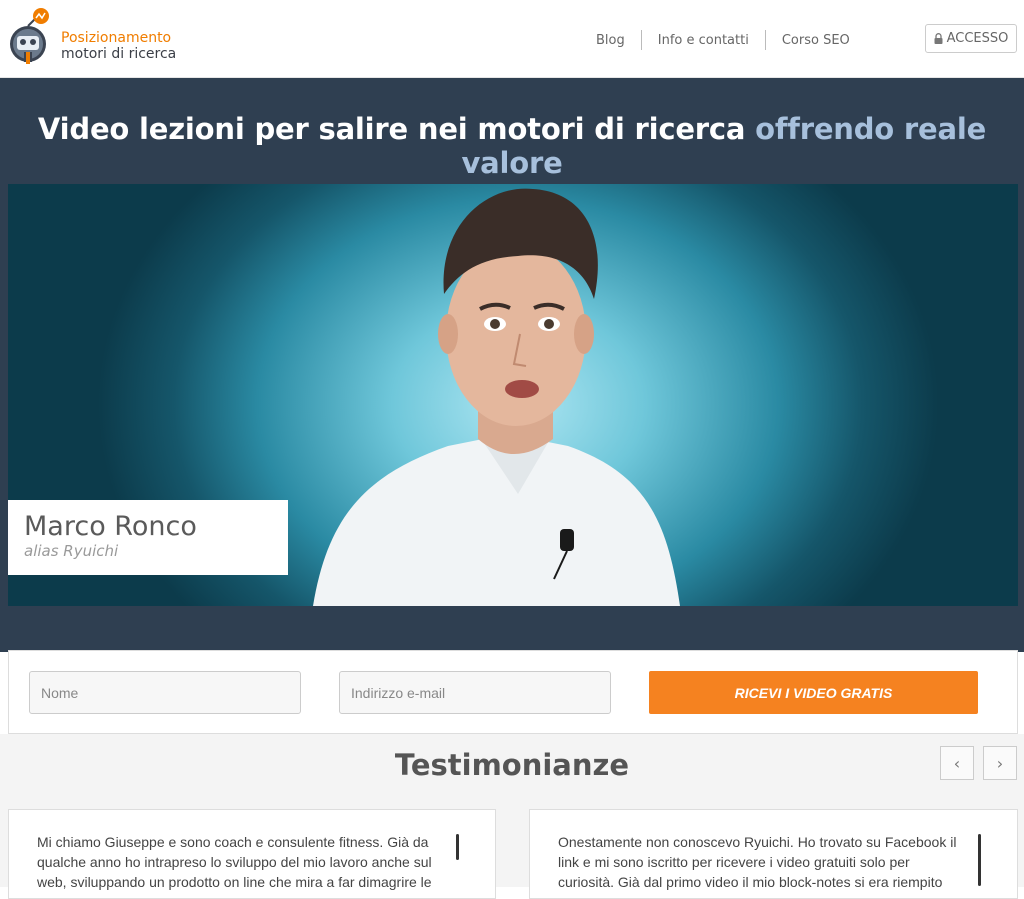 The width and height of the screenshot is (1024, 899). Describe the element at coordinates (977, 38) in the screenshot. I see `access-label: ACCESSO` at that location.